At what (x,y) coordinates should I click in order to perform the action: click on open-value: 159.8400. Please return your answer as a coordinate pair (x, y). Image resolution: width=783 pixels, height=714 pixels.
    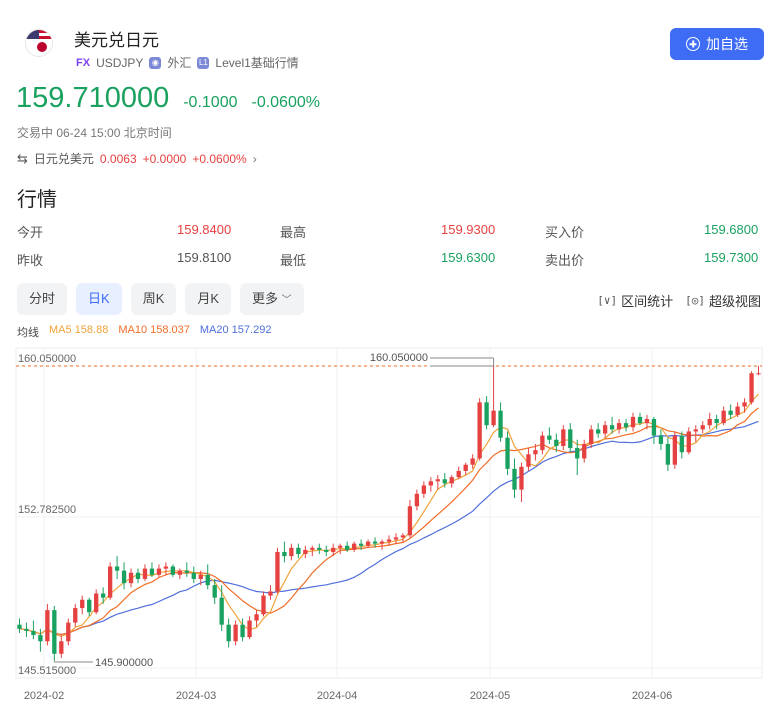
    Looking at the image, I should click on (204, 229).